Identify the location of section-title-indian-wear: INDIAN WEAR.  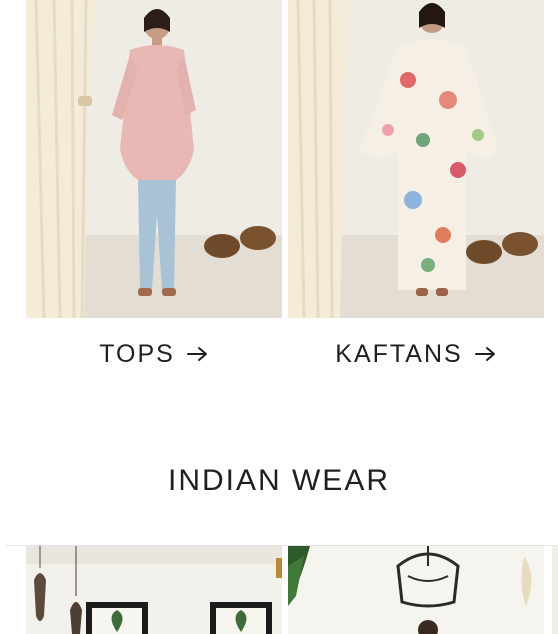
(278, 480).